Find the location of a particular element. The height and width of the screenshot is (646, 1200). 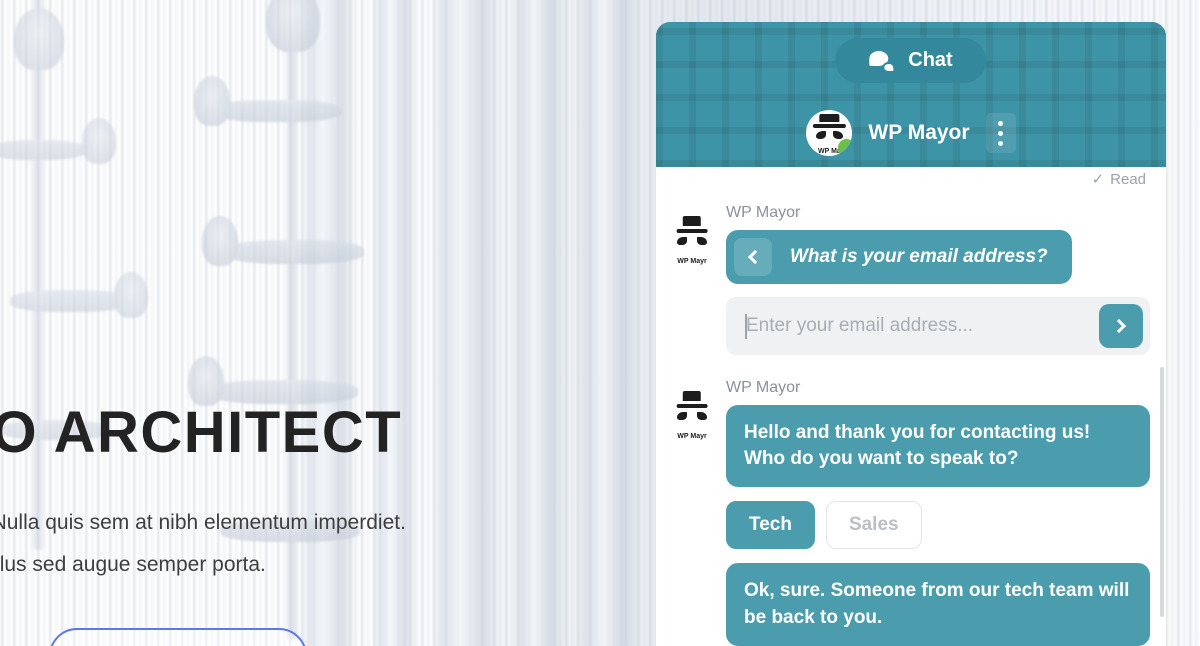

read-receipt: ✓ Read is located at coordinates (911, 178).